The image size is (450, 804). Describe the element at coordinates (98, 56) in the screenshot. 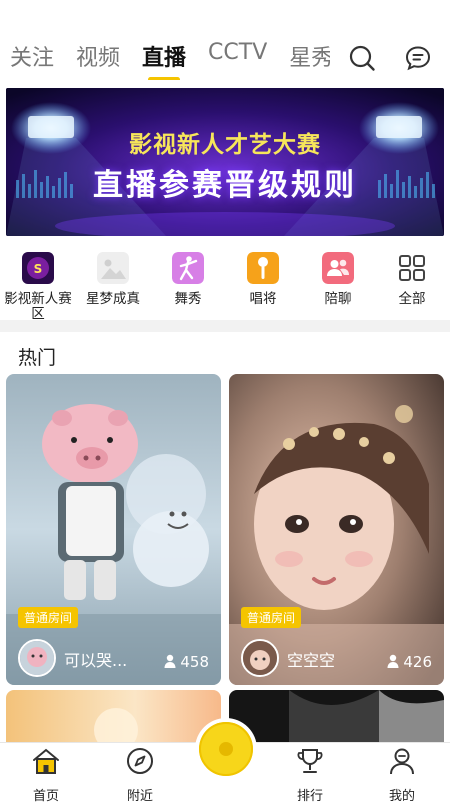

I see `tab-video: 视频` at that location.